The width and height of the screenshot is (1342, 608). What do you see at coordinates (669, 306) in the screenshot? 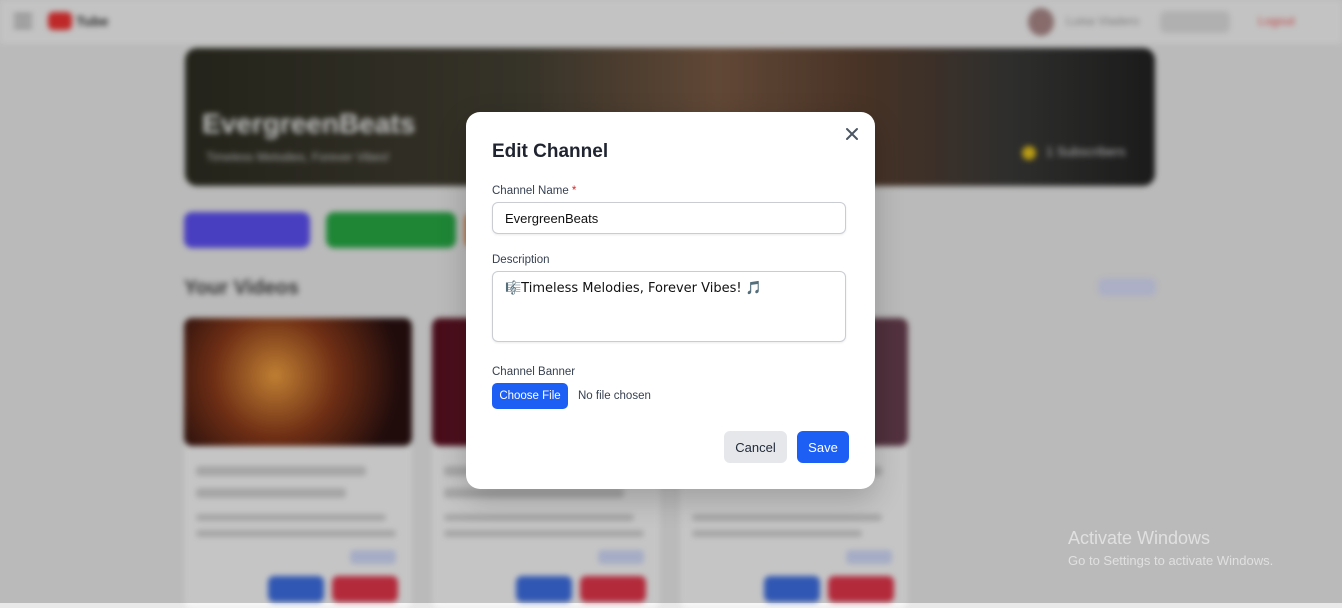
I see `description-textarea: 🎼Timeless Melodies, Forever Vibes! 🎵` at bounding box center [669, 306].